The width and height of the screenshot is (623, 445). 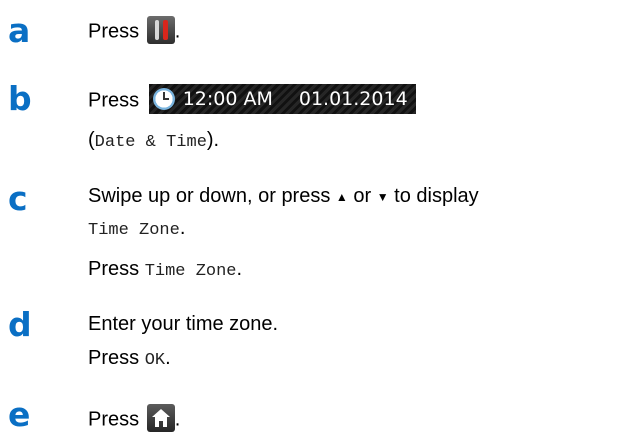 I want to click on ok-button: OK, so click(x=155, y=360).